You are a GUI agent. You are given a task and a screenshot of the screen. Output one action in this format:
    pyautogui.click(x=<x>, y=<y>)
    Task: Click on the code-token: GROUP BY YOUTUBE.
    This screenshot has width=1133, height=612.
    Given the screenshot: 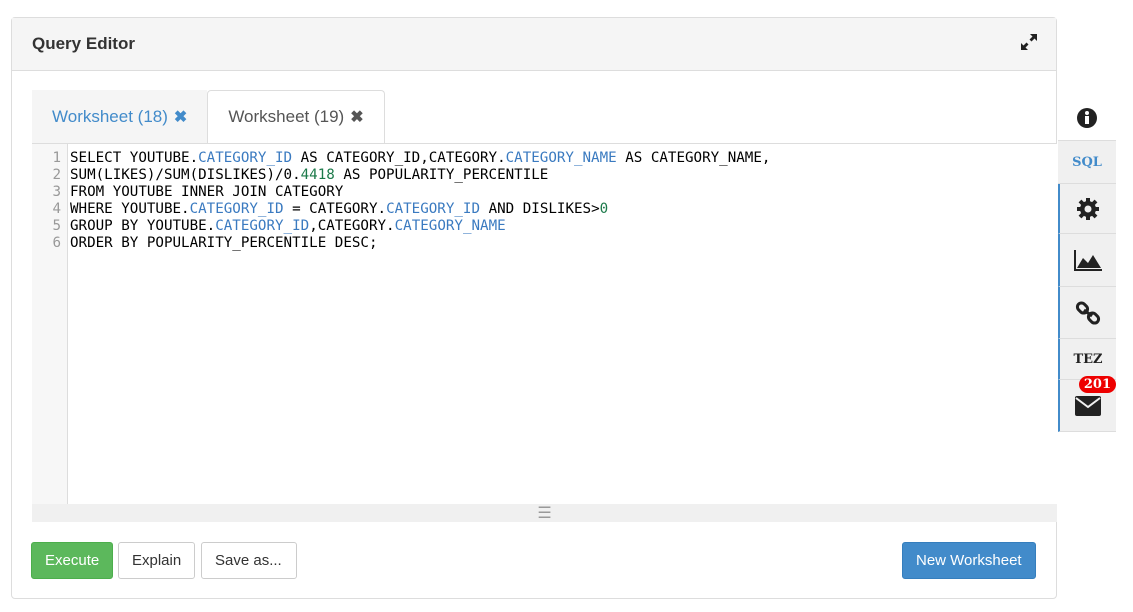 What is the action you would take?
    pyautogui.click(x=143, y=226)
    